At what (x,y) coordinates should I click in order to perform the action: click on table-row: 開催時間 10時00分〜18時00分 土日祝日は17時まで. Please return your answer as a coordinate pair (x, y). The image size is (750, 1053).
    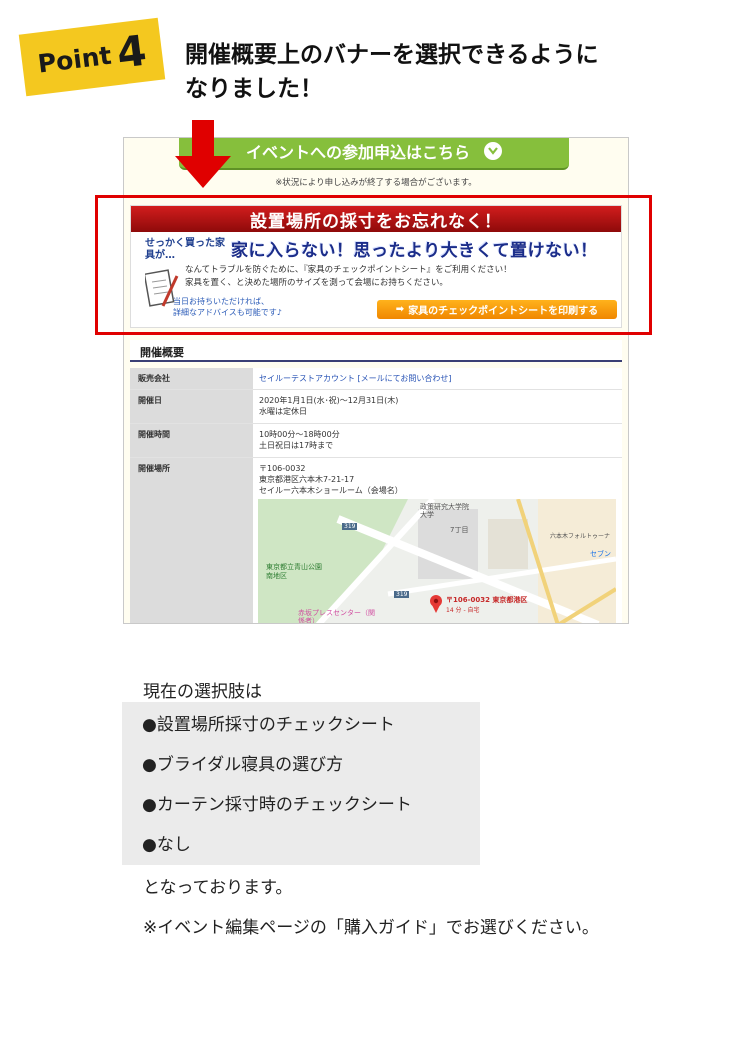
    Looking at the image, I should click on (376, 441).